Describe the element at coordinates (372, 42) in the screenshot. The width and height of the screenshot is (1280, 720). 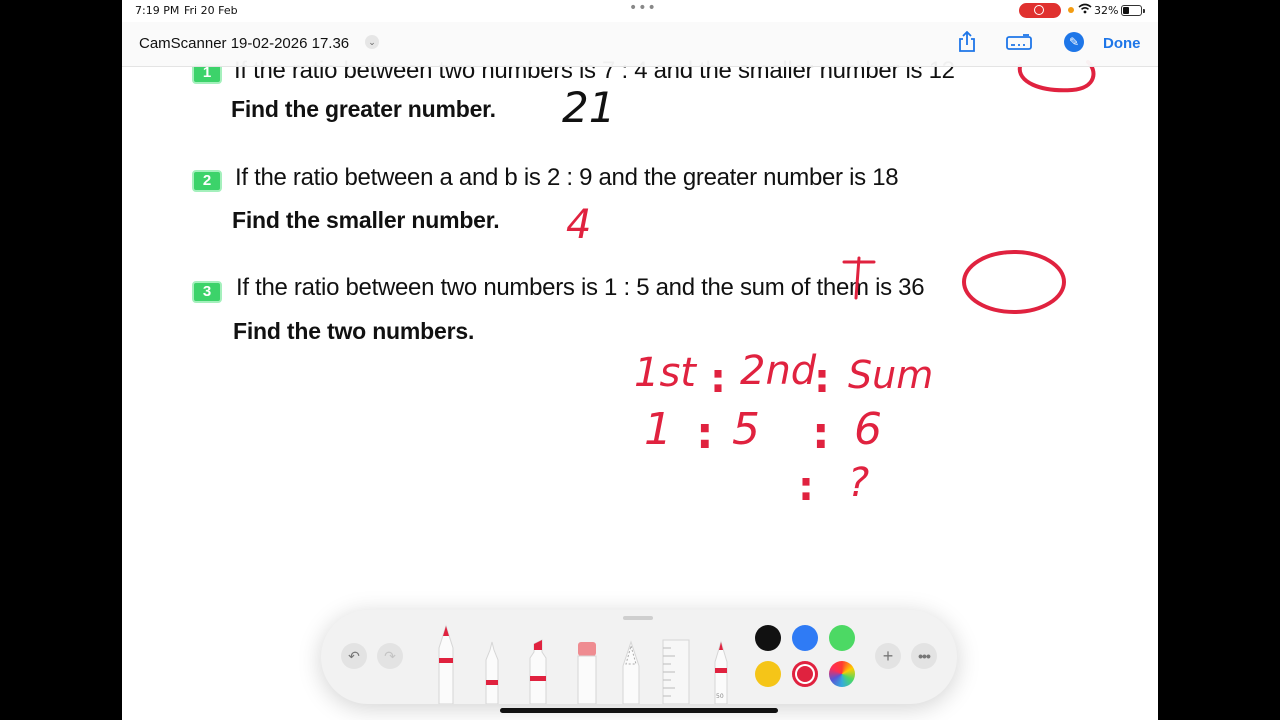
I see `chevron-down-icon: ⌄` at that location.